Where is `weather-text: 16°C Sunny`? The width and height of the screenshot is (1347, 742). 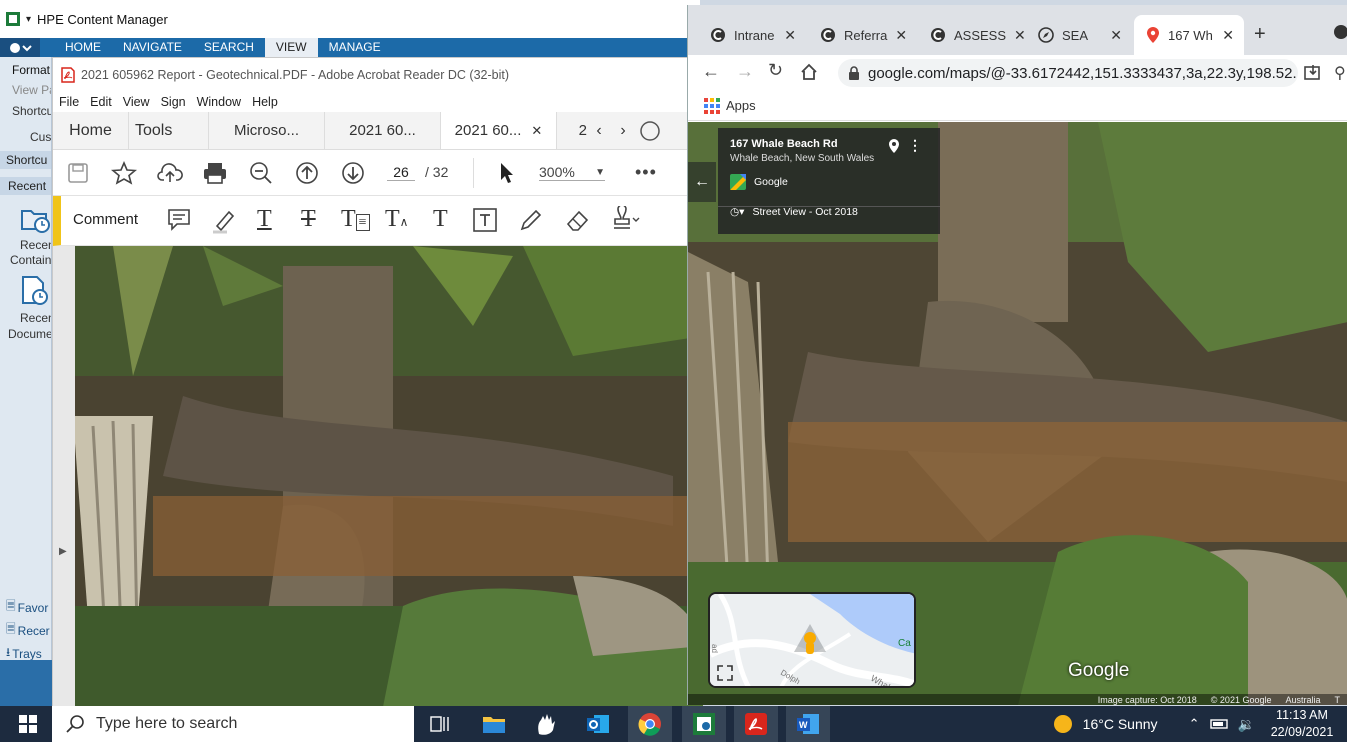
weather-text: 16°C Sunny is located at coordinates (1131, 724).